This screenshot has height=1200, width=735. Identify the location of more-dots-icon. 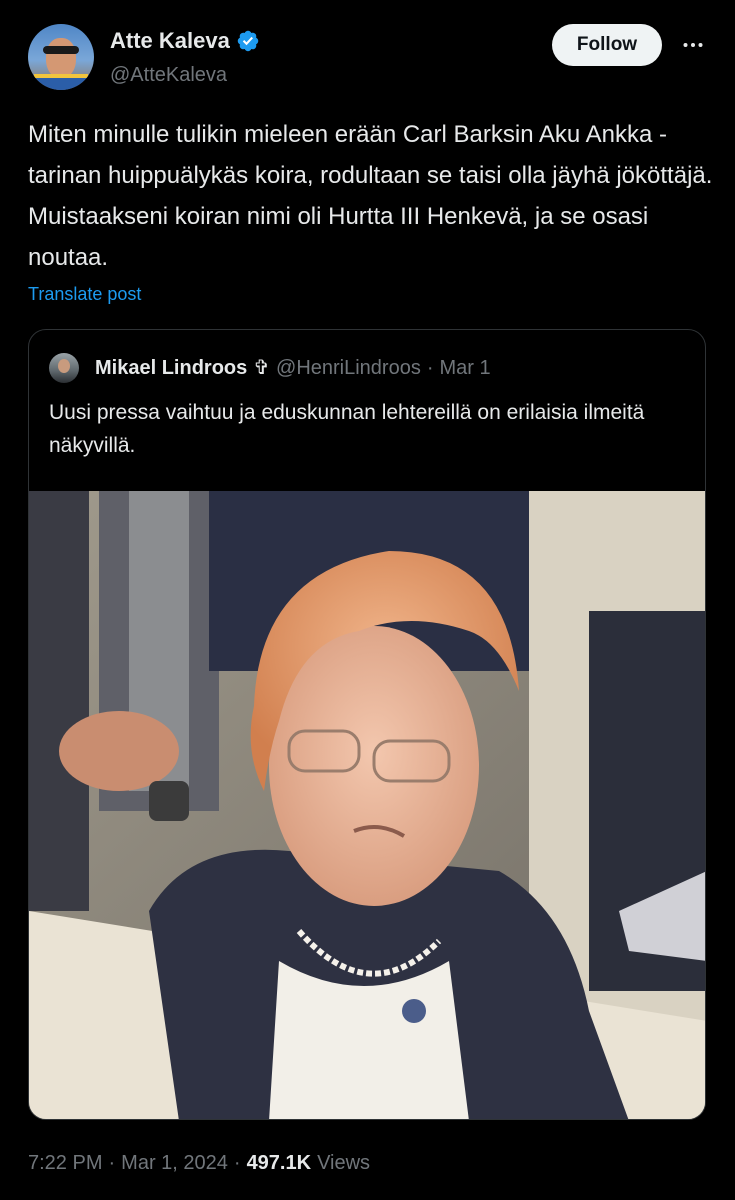
(693, 45).